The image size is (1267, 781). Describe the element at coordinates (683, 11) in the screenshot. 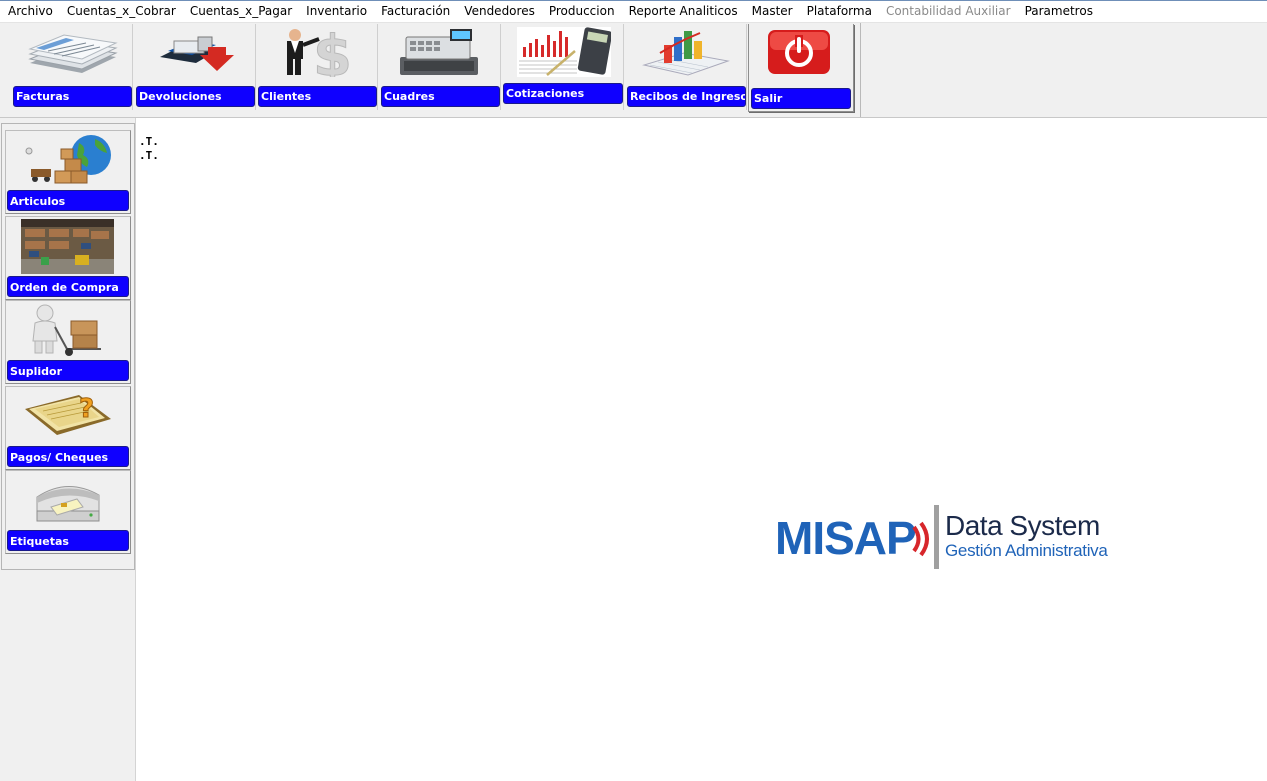

I see `menu-reporte-analiticos: Reporte Analiticos` at that location.